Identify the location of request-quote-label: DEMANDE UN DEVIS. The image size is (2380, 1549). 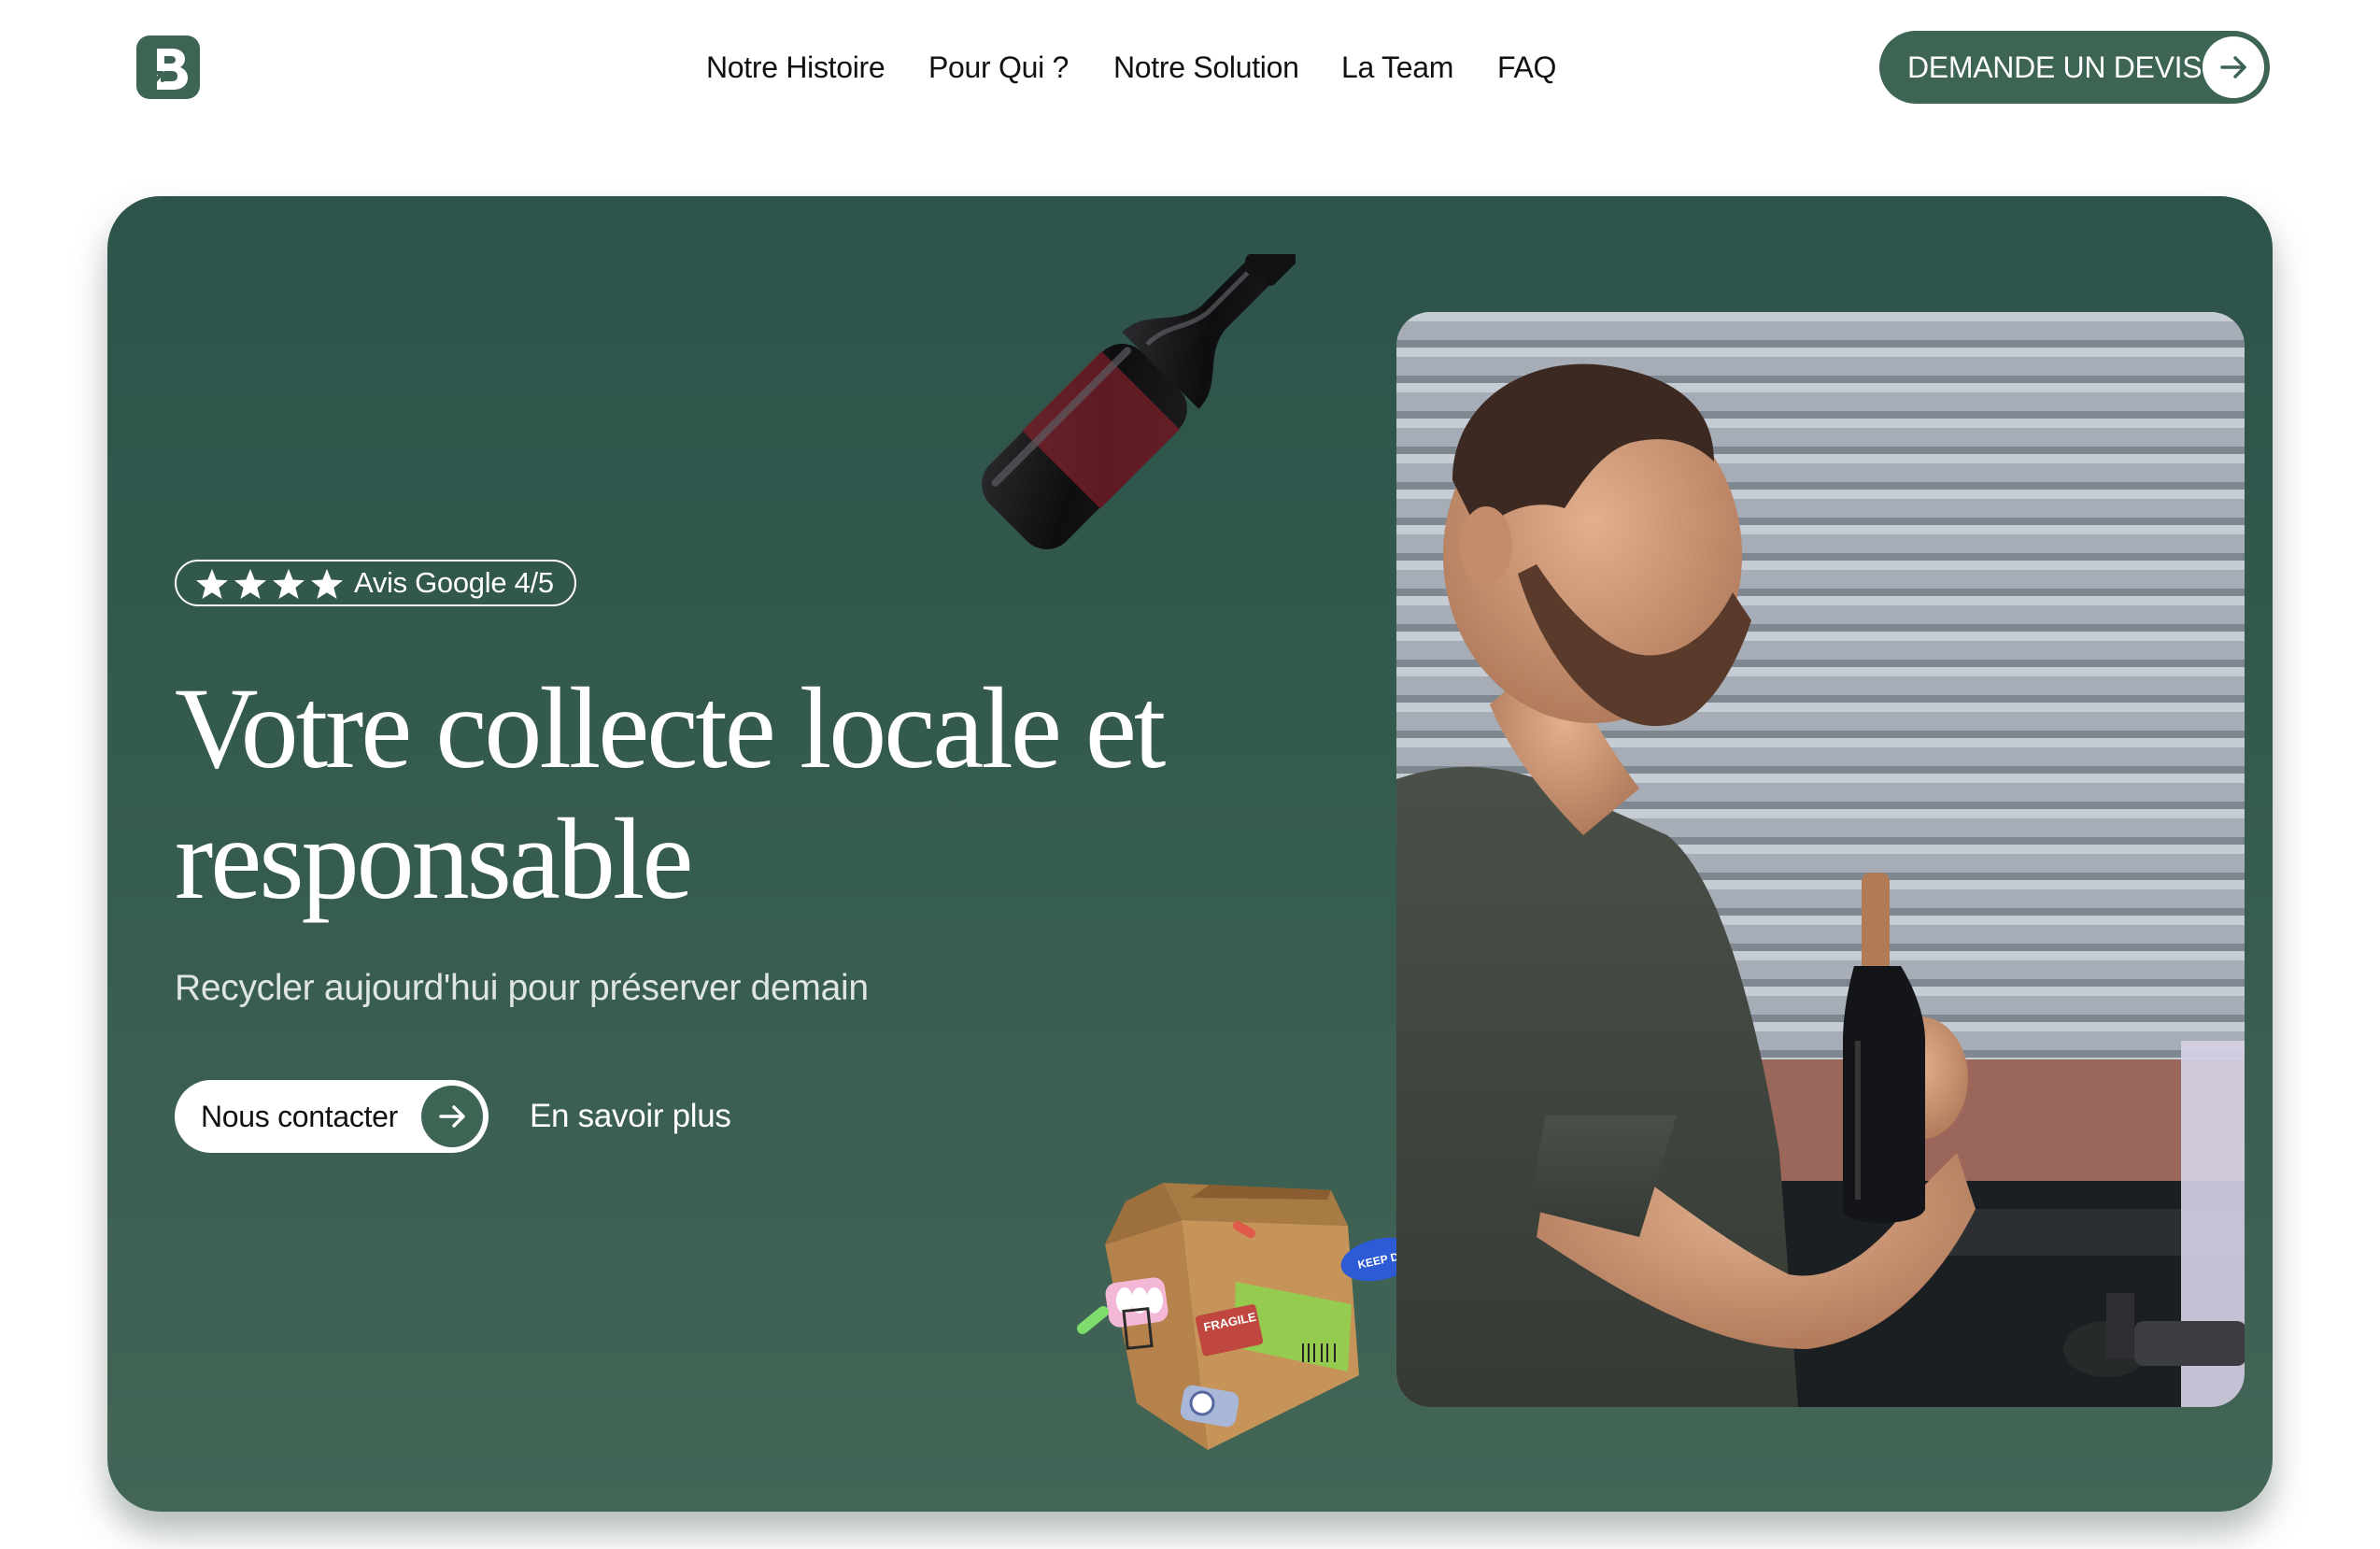
(2055, 67).